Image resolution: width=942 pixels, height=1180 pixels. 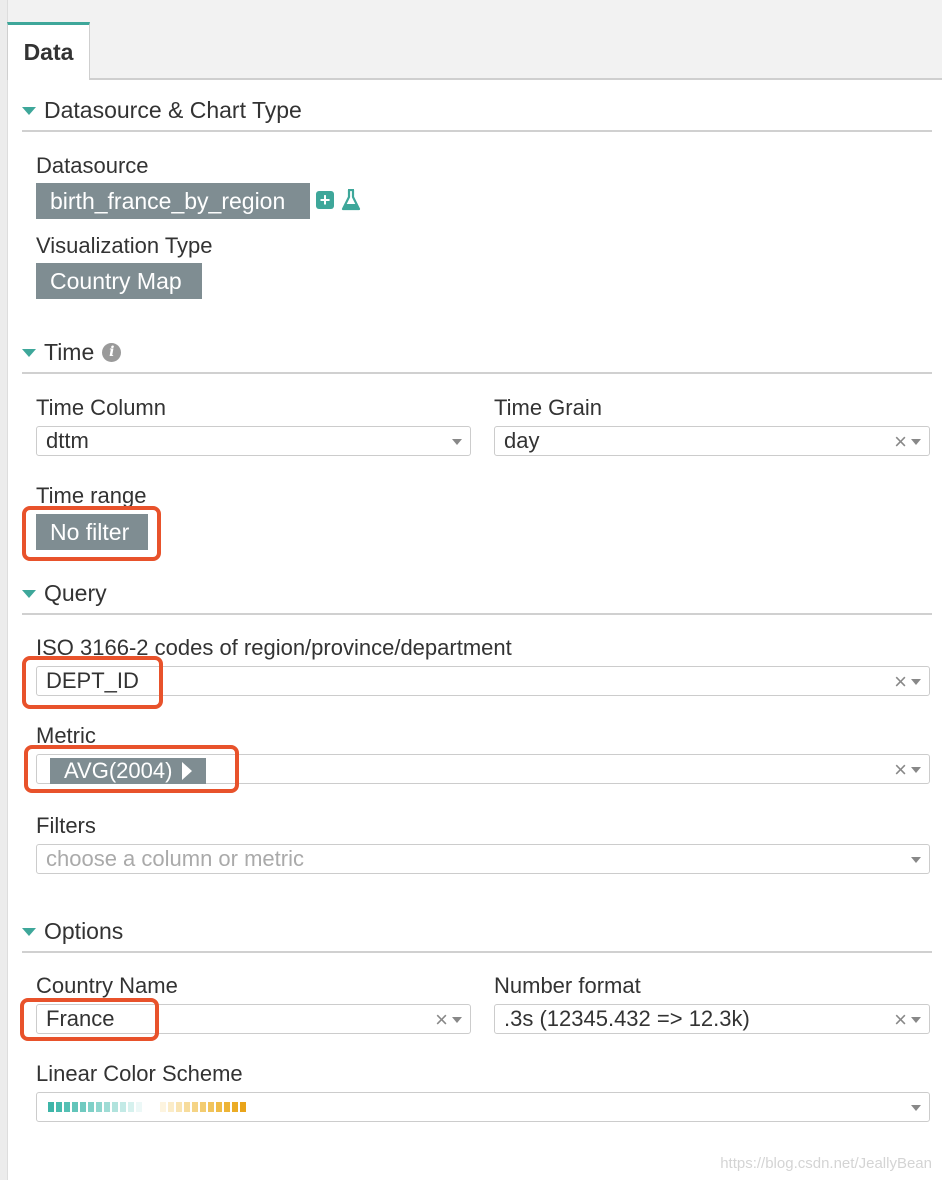 I want to click on section-header-time: Time i, so click(x=477, y=353).